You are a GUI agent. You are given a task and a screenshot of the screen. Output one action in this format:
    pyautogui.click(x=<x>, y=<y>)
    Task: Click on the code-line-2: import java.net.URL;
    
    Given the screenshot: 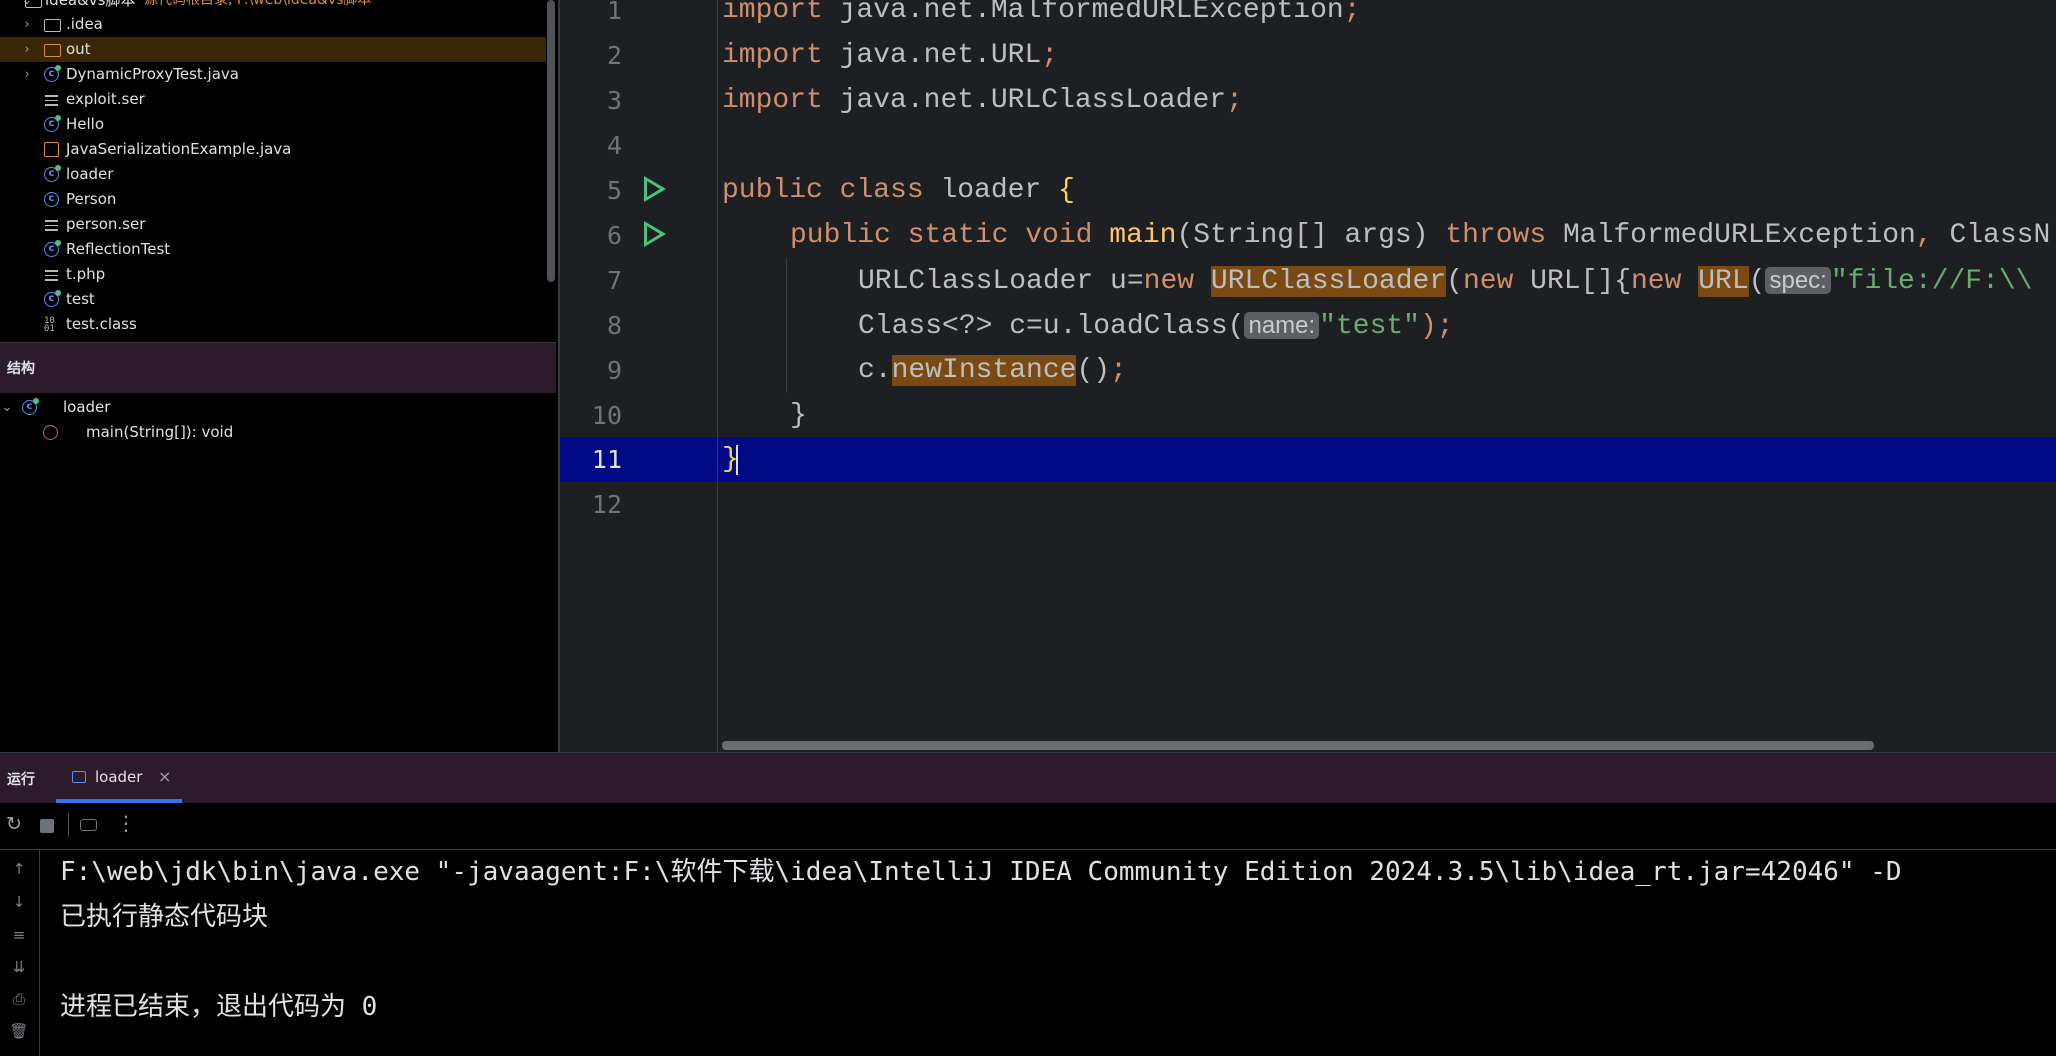 What is the action you would take?
    pyautogui.click(x=890, y=55)
    